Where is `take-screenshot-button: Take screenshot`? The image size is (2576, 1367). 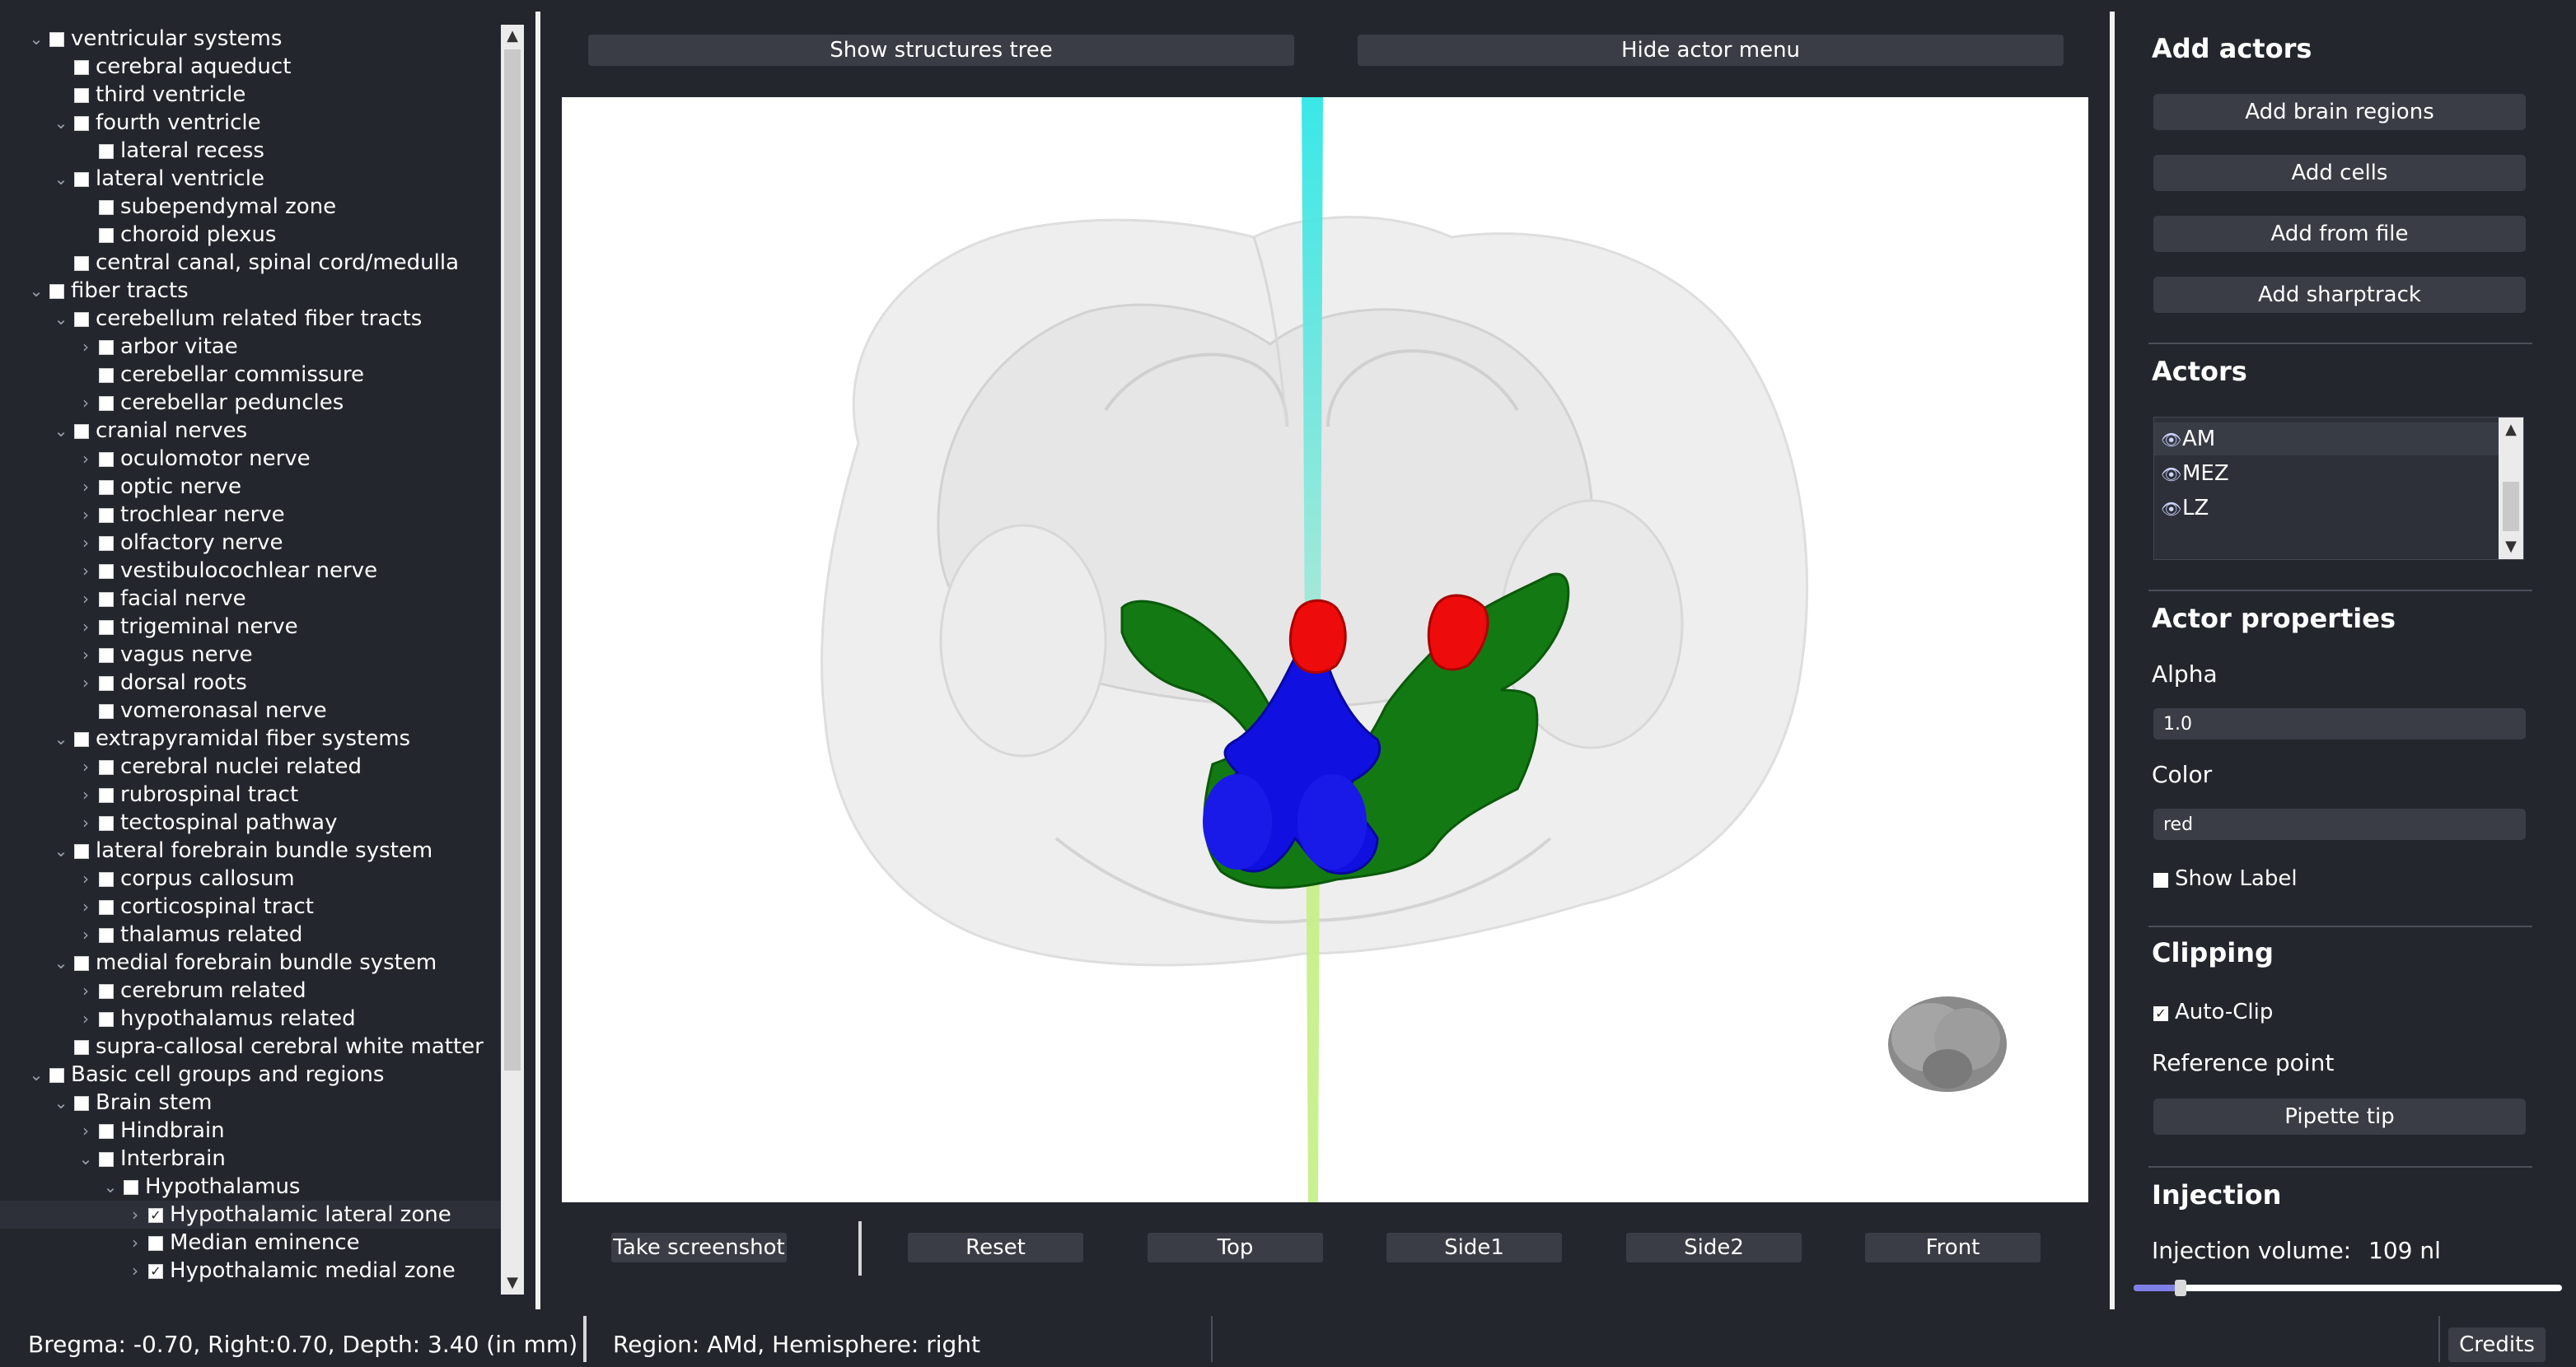
take-screenshot-button: Take screenshot is located at coordinates (699, 1247).